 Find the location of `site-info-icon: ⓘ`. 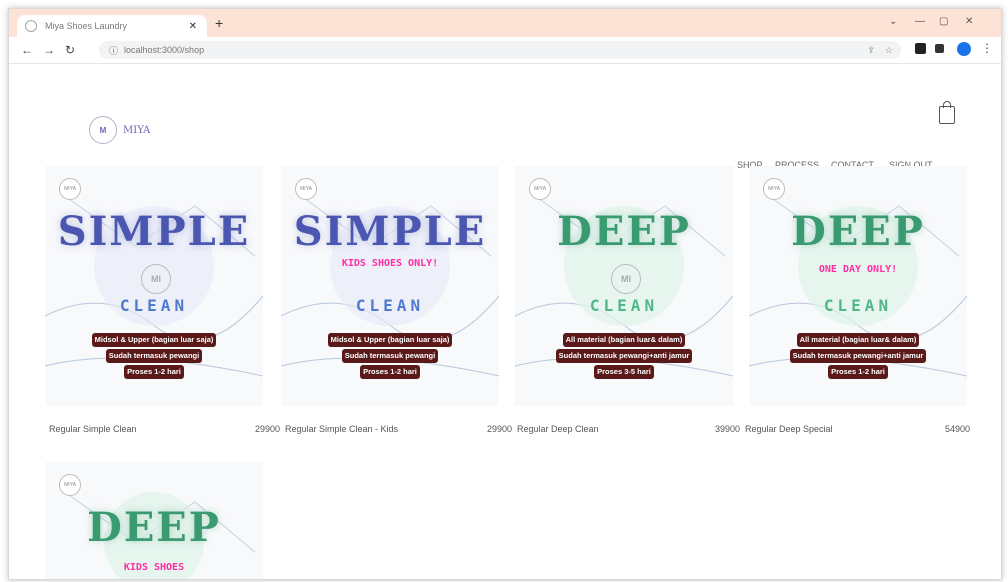

site-info-icon: ⓘ is located at coordinates (113, 50).